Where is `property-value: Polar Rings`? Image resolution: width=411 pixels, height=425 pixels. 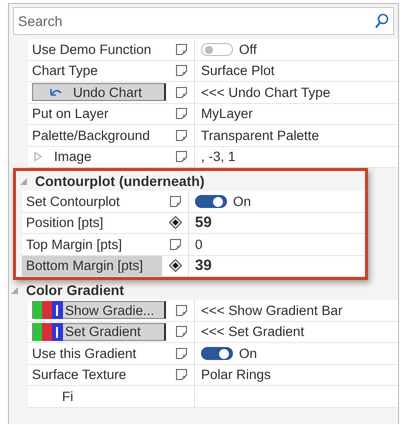
property-value: Polar Rings is located at coordinates (236, 374).